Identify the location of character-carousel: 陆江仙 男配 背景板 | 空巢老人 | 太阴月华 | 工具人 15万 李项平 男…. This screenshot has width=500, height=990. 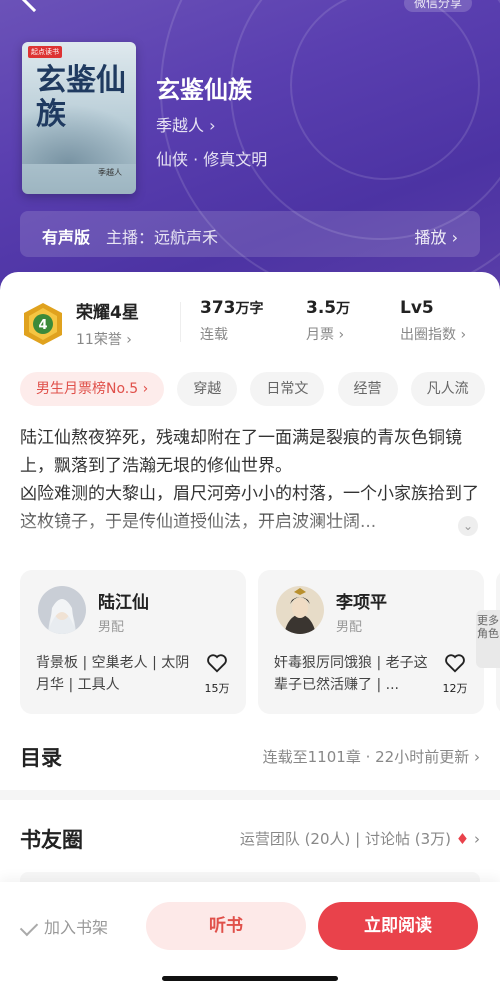
(260, 642).